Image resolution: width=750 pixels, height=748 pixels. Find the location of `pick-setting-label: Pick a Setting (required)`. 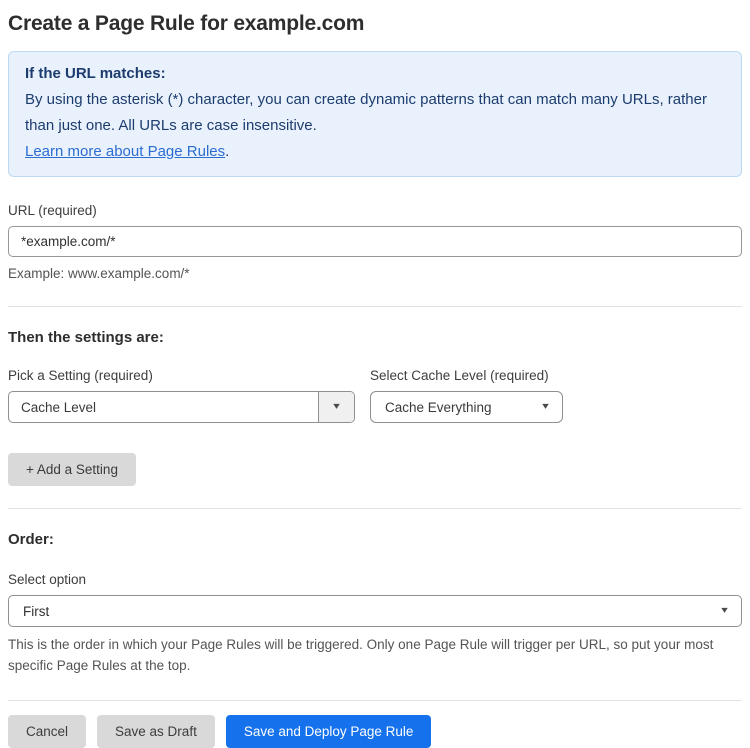

pick-setting-label: Pick a Setting (required) is located at coordinates (80, 375).